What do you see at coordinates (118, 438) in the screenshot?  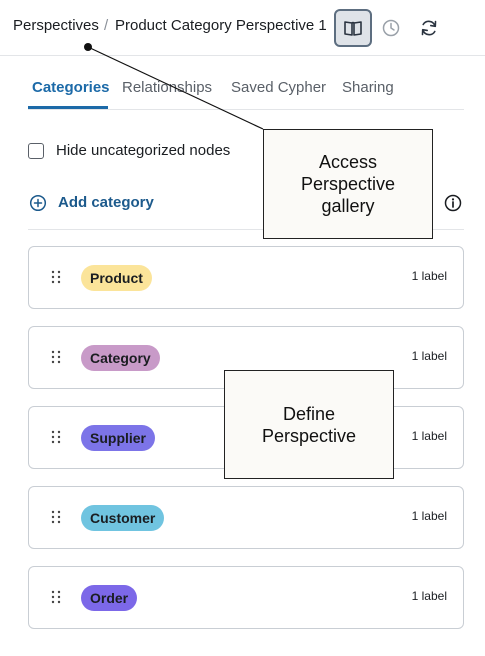 I see `category-pill: Supplier` at bounding box center [118, 438].